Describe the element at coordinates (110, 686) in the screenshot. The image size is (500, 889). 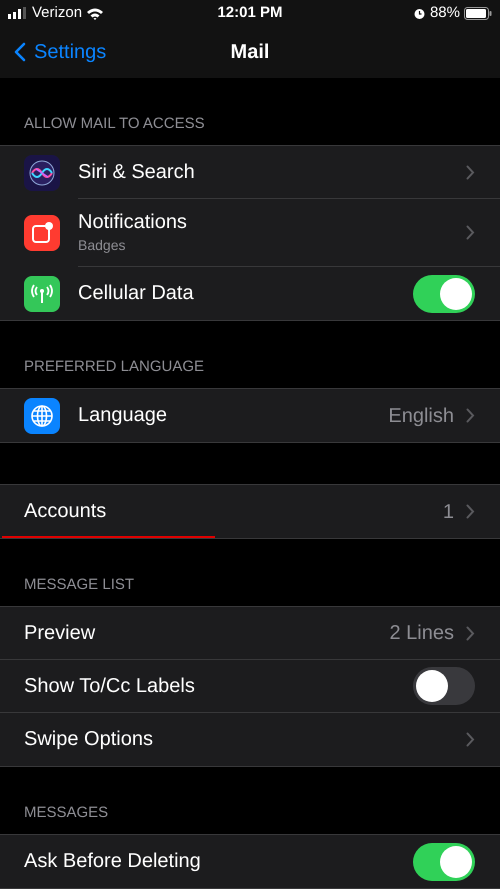
I see `row-label: Show To/Cc Labels` at that location.